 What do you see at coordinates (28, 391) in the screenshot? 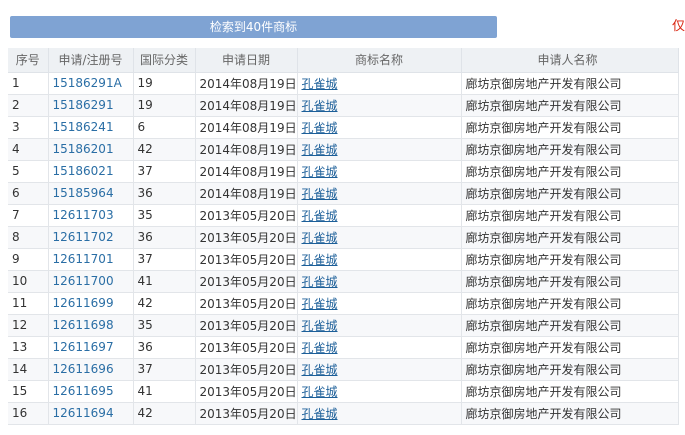
I see `row-index: 15` at bounding box center [28, 391].